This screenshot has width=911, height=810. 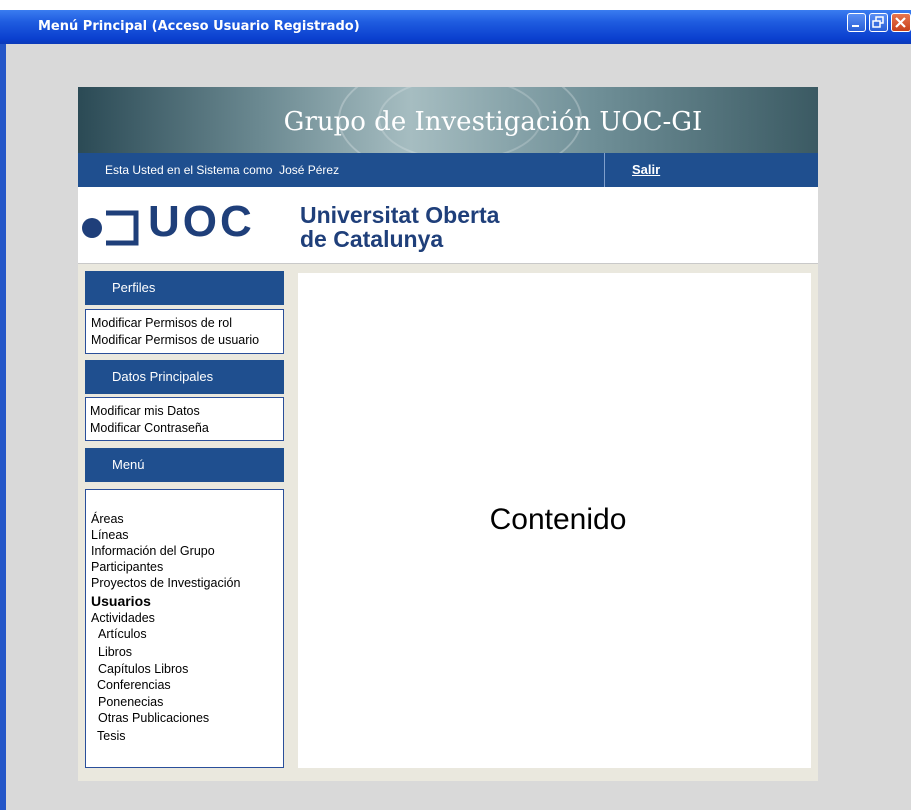 I want to click on link-modificar-permisos-rol: Modificar Permisos de rol, so click(x=187, y=323).